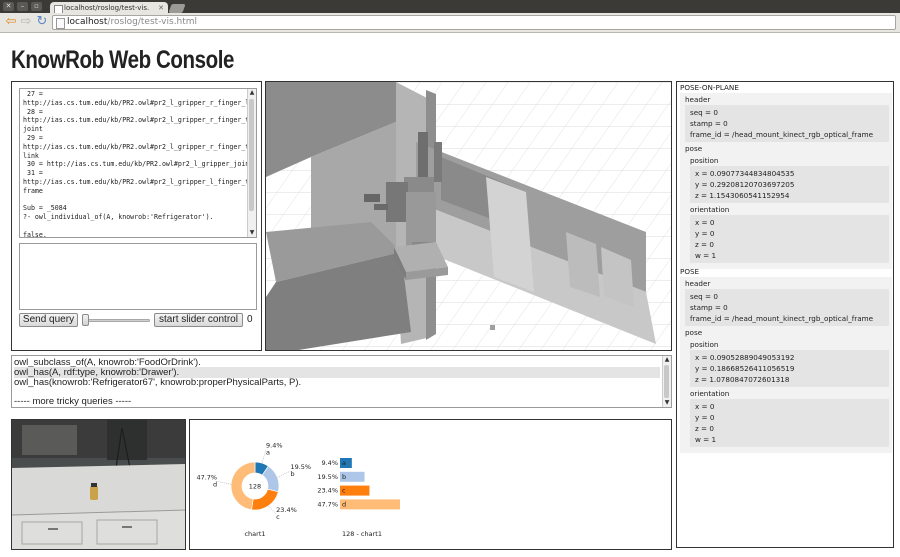  What do you see at coordinates (33, 173) in the screenshot?
I see `console-line: 31 =` at bounding box center [33, 173].